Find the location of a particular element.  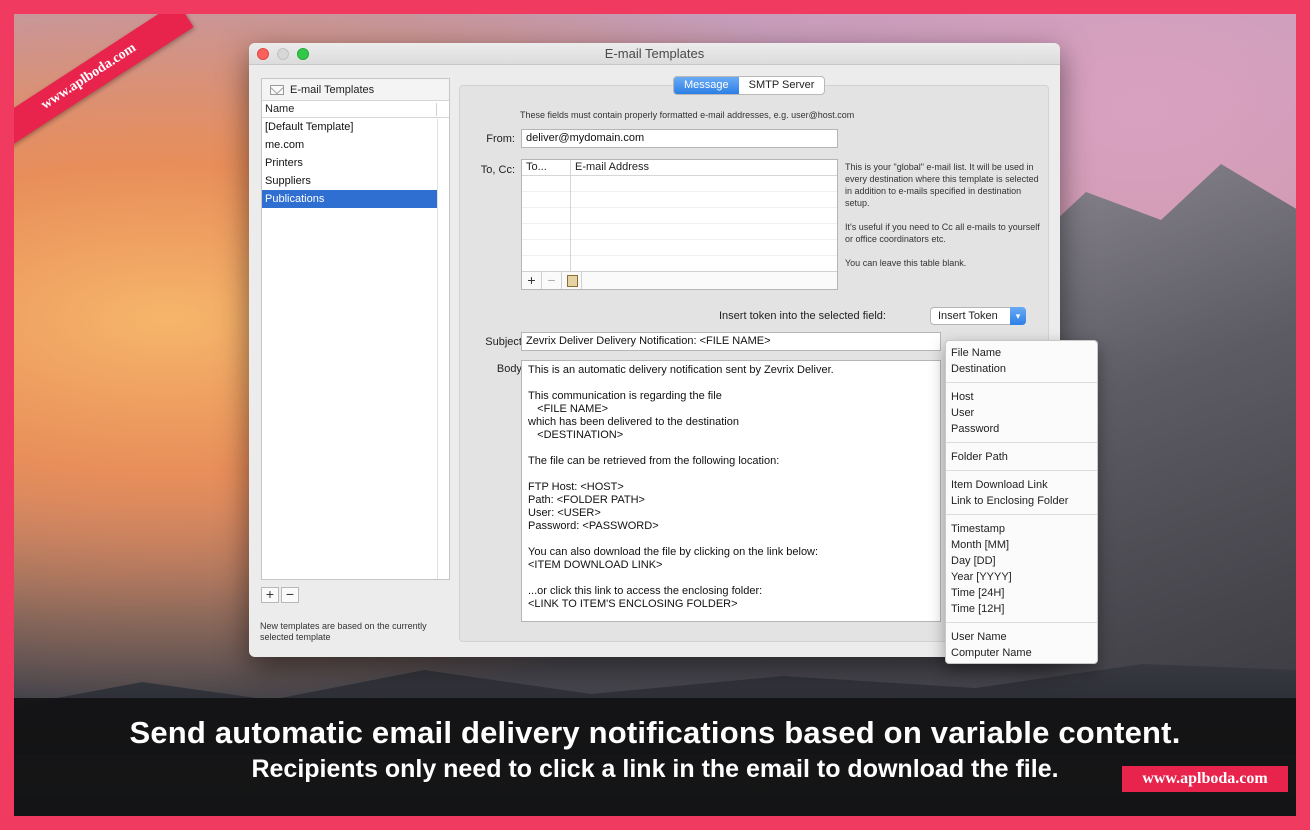

insert-token-popup: Insert Token ▾ is located at coordinates (978, 316).